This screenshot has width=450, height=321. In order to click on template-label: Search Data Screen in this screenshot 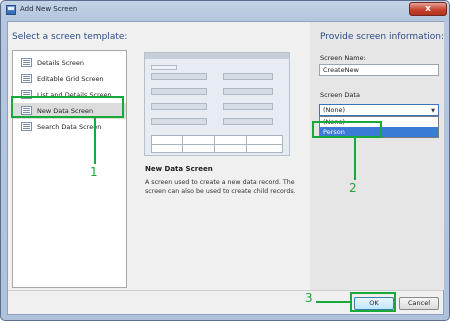, I will do `click(69, 127)`.